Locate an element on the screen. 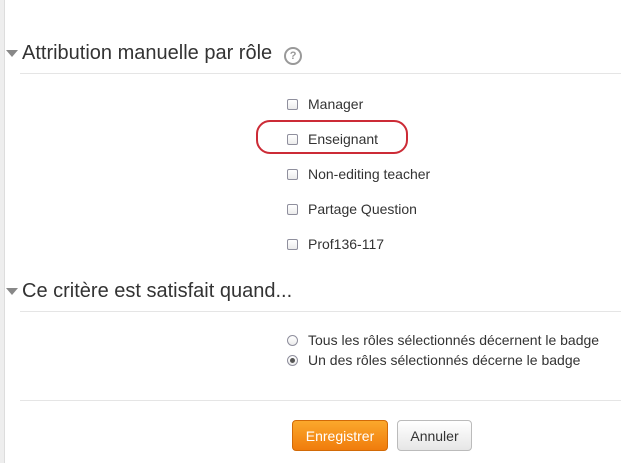 The image size is (621, 463). roles-section-title: Attribution manuelle par rôle is located at coordinates (147, 53).